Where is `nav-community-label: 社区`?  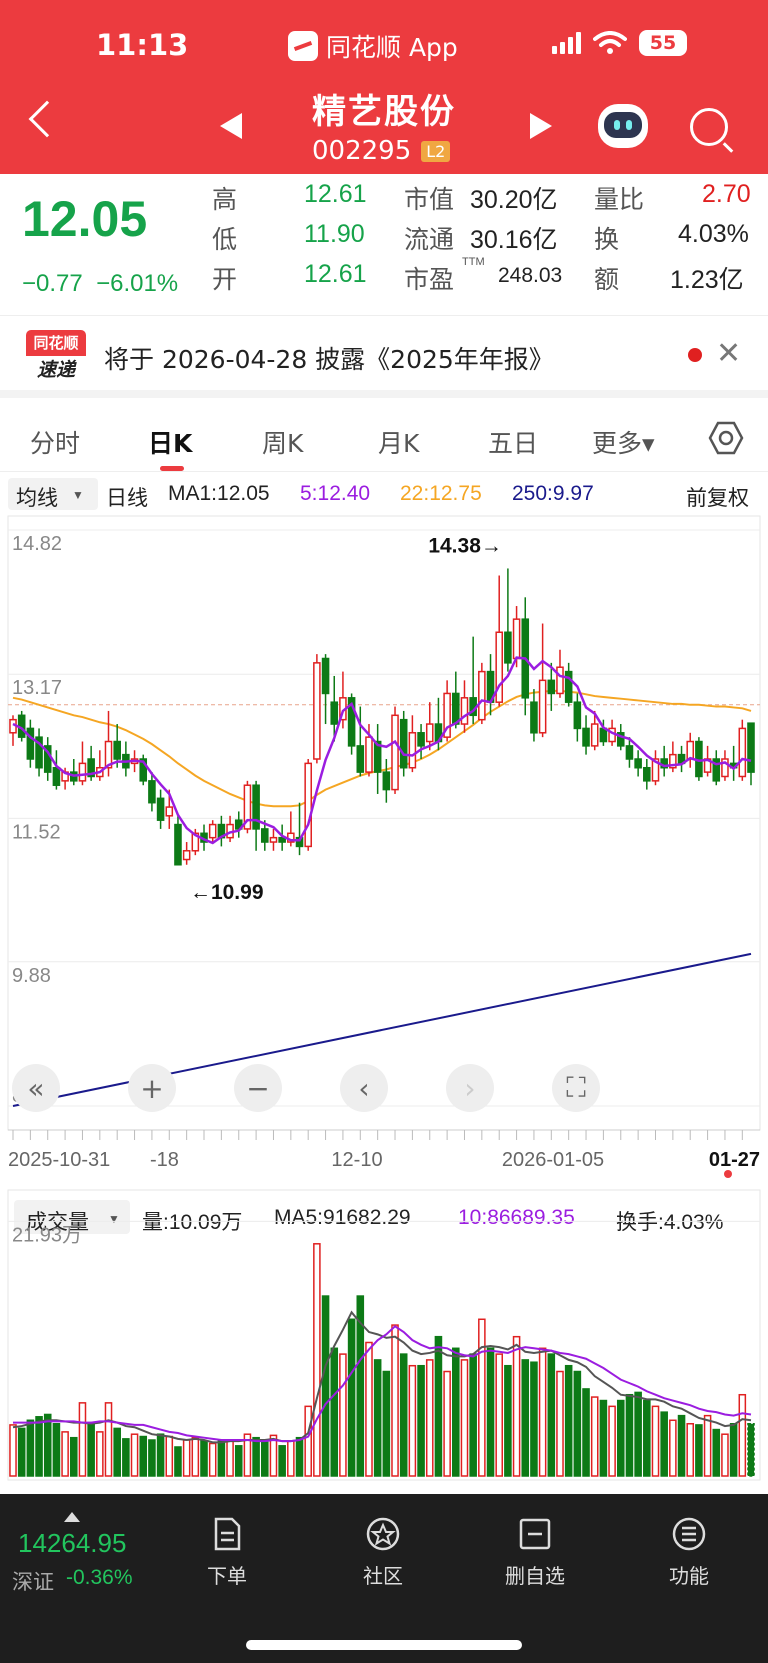 nav-community-label: 社区 is located at coordinates (383, 1576).